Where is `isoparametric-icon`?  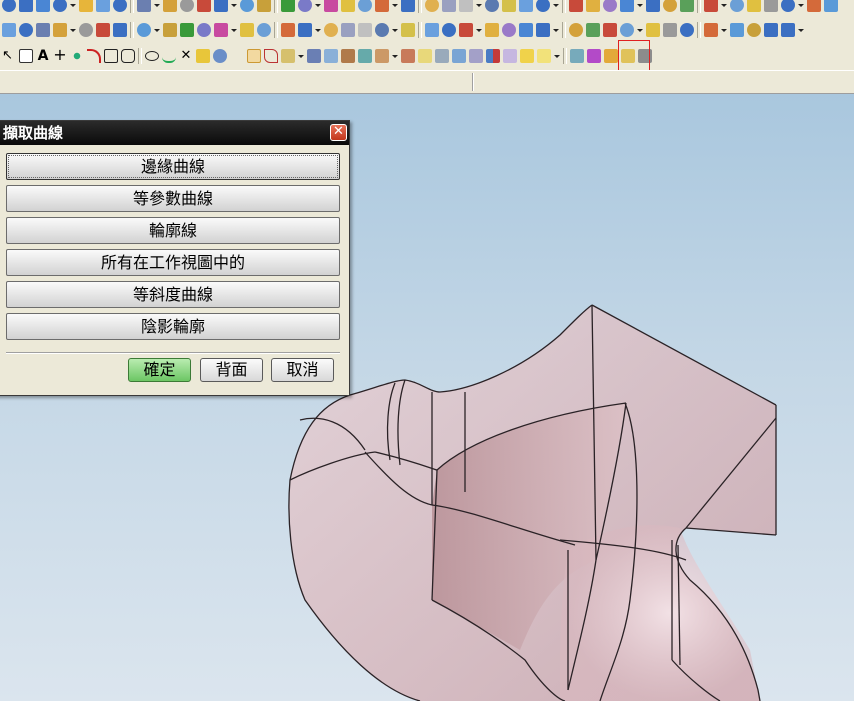
isoparametric-icon is located at coordinates (425, 56).